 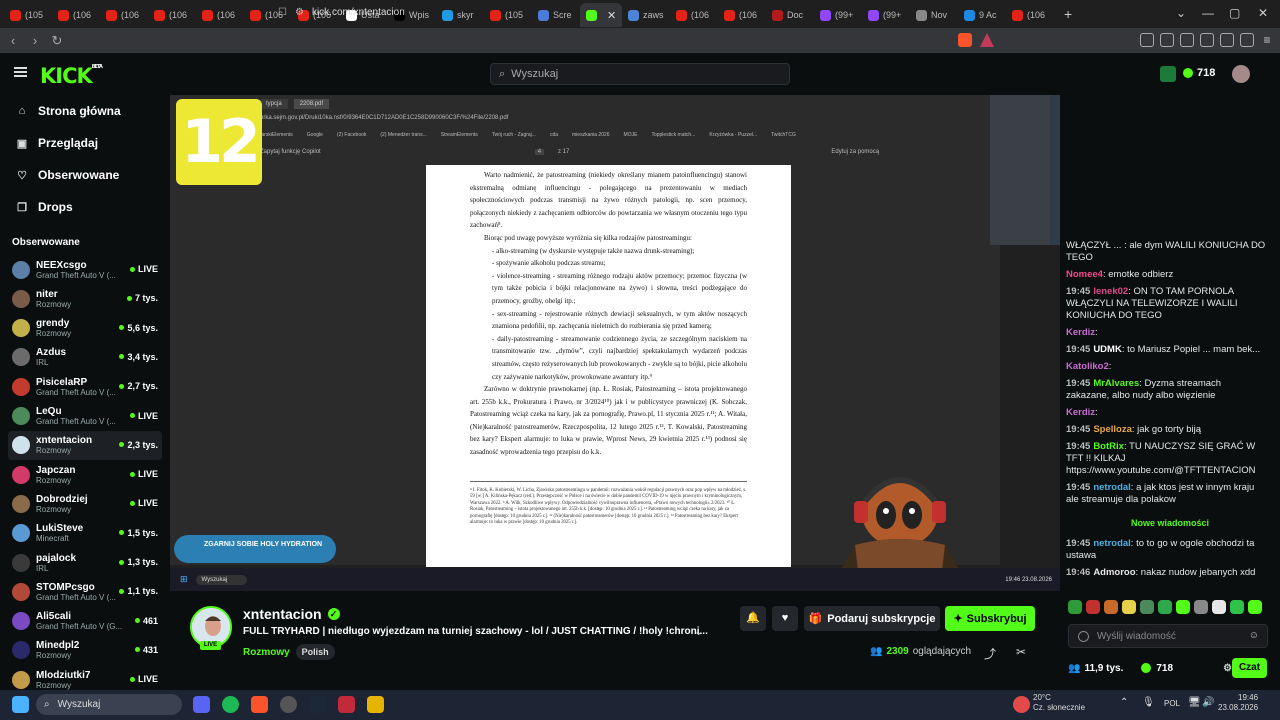 What do you see at coordinates (1166, 430) in the screenshot?
I see `chat-message: 19:45 Spelloza: jak go torty biją` at bounding box center [1166, 430].